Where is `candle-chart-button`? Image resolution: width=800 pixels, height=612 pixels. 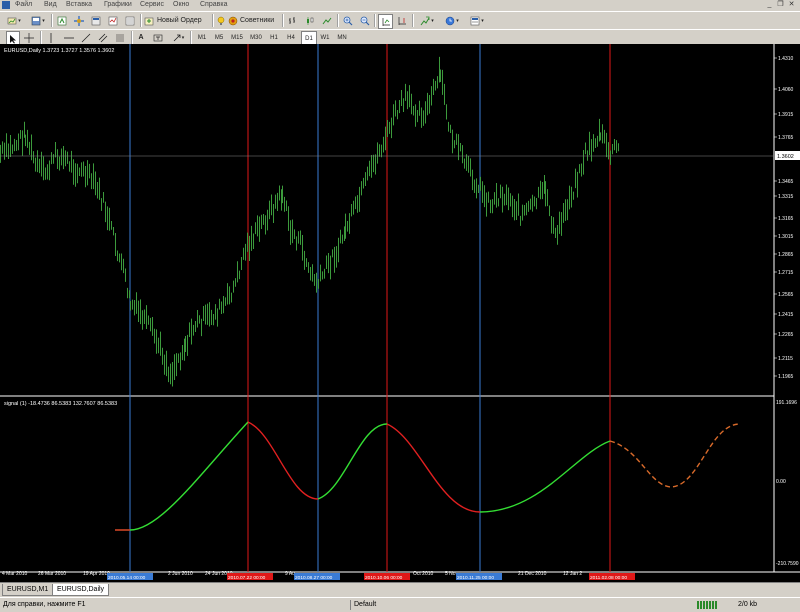 candle-chart-button is located at coordinates (309, 20).